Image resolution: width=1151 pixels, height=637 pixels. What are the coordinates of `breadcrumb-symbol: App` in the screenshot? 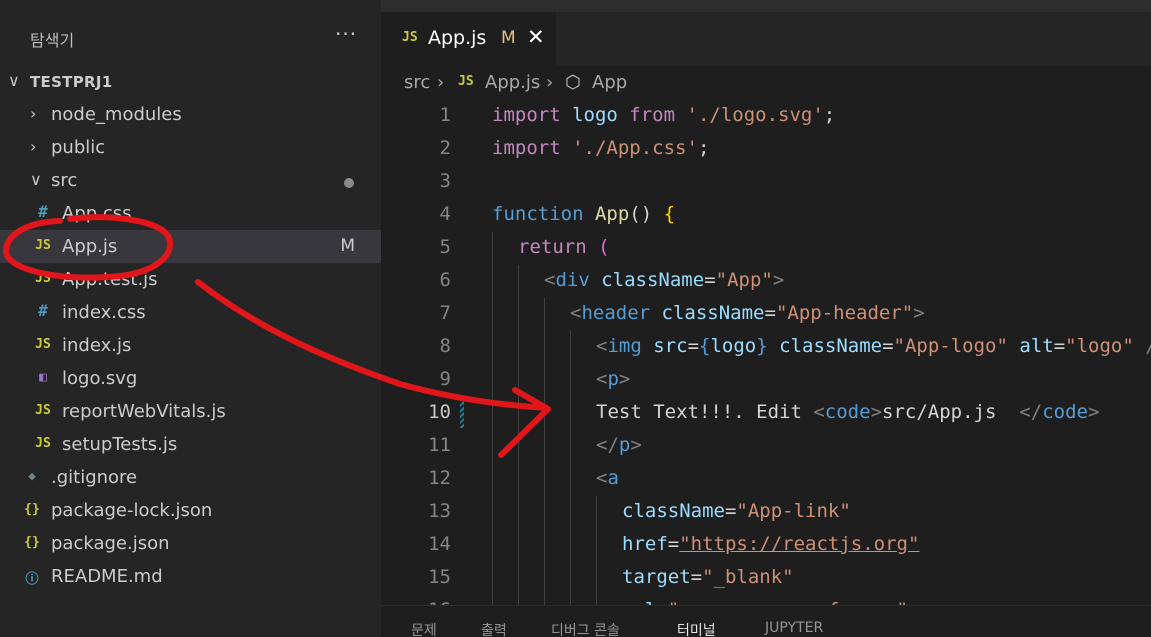 It's located at (609, 82).